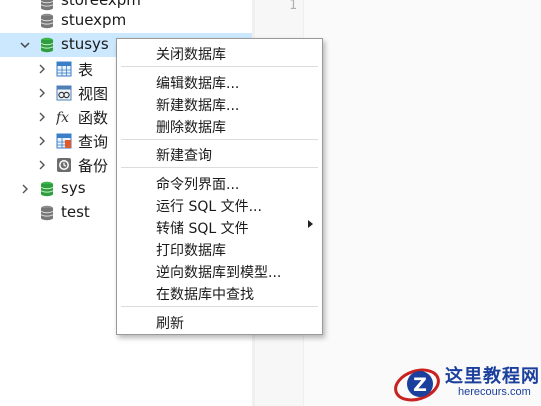 The width and height of the screenshot is (541, 406). Describe the element at coordinates (293, 6) in the screenshot. I see `line-number: 1` at that location.